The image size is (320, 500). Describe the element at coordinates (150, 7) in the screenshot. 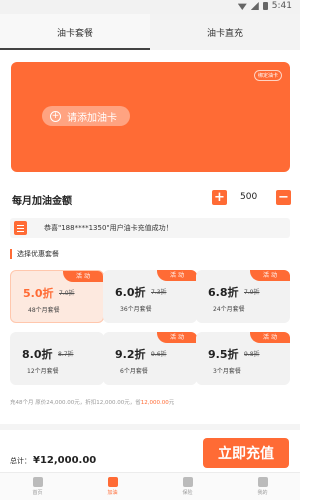

I see `status-bar: 5:41` at that location.